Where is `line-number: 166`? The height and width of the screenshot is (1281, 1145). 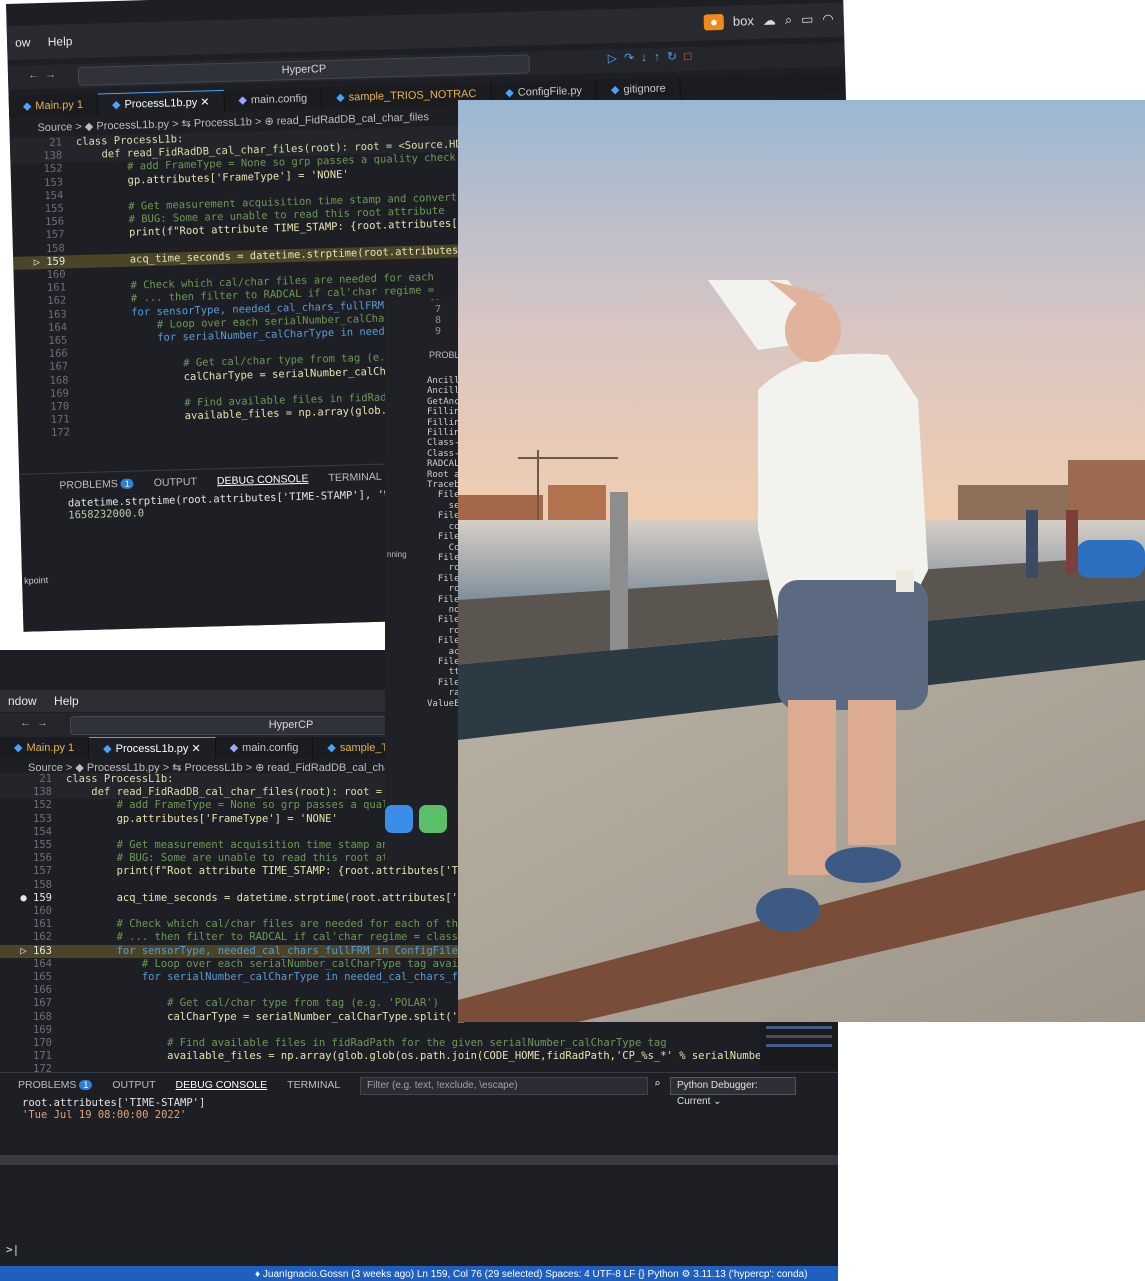
line-number: 166 is located at coordinates (33, 990).